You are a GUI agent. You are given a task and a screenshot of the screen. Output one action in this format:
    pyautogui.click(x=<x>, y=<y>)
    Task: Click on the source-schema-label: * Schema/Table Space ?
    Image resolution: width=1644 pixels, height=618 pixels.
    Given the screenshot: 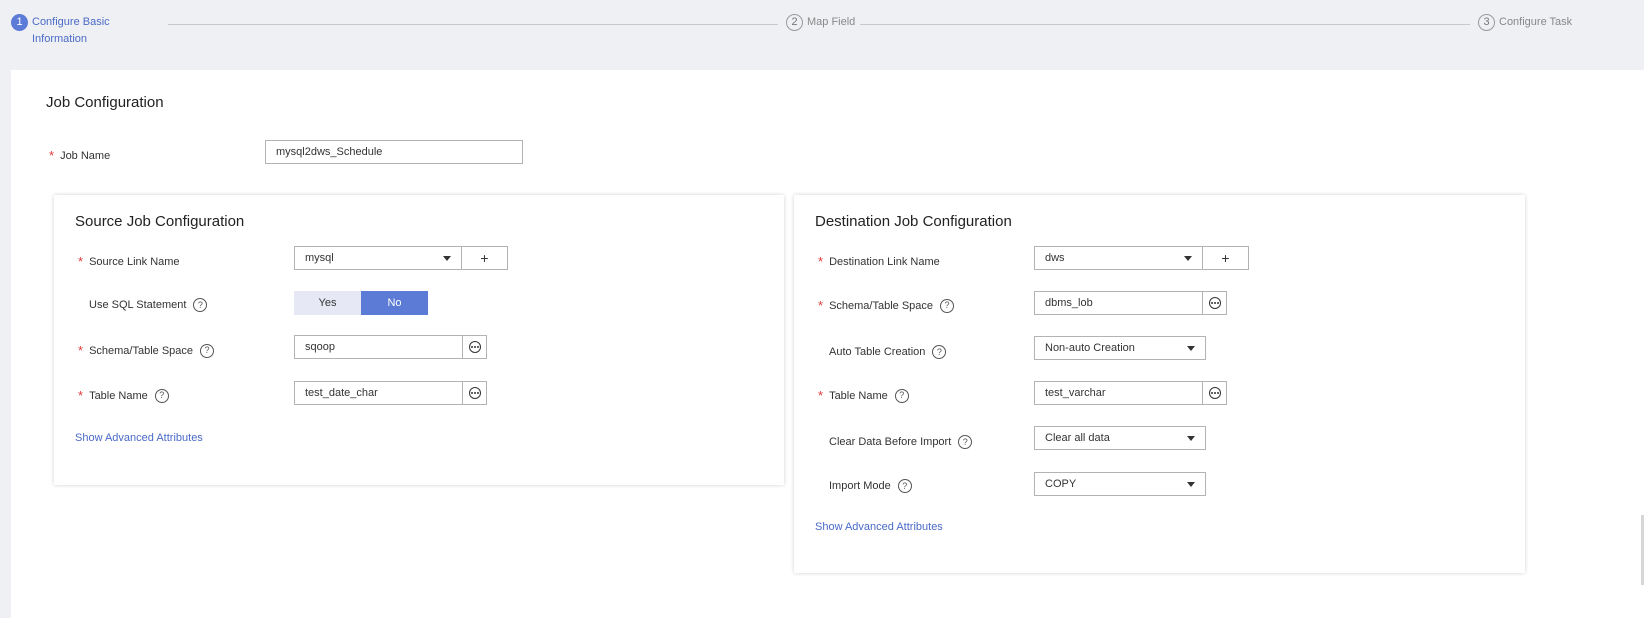 What is the action you would take?
    pyautogui.click(x=146, y=350)
    